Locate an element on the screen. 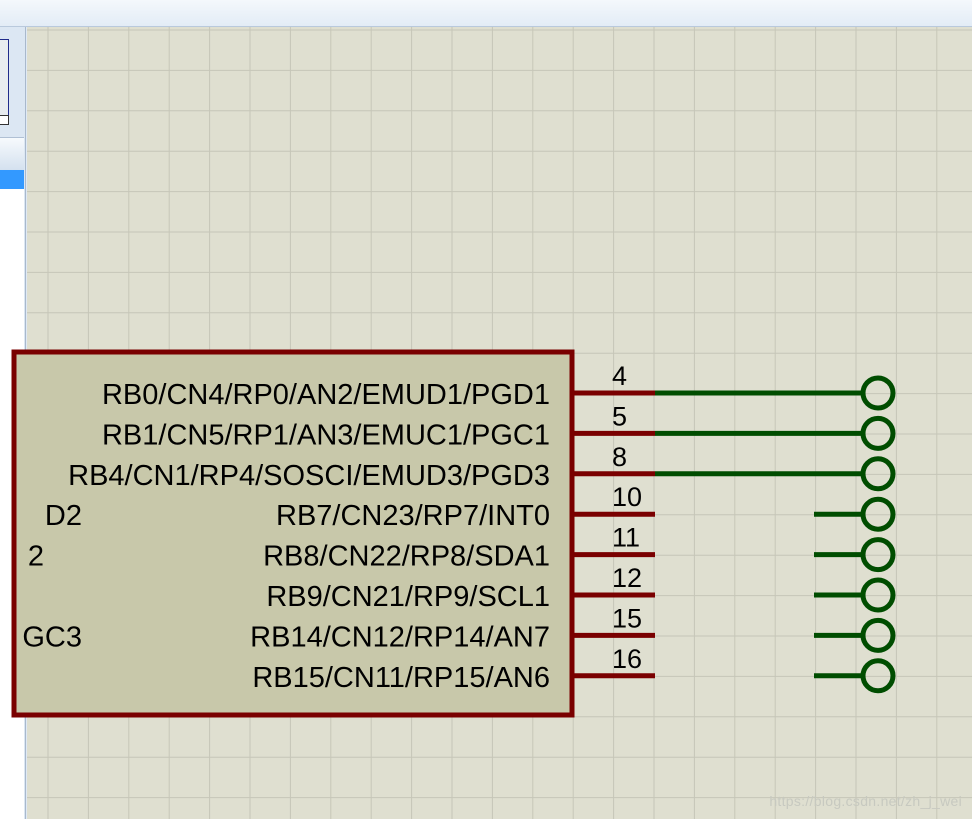 Image resolution: width=972 pixels, height=819 pixels. pin-label: RB14/CN12/RP14/AN7 is located at coordinates (400, 637).